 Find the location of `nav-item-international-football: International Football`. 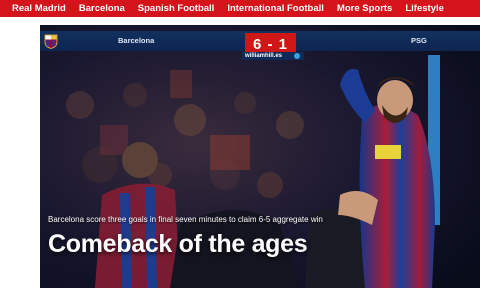

nav-item-international-football: International Football is located at coordinates (275, 8).